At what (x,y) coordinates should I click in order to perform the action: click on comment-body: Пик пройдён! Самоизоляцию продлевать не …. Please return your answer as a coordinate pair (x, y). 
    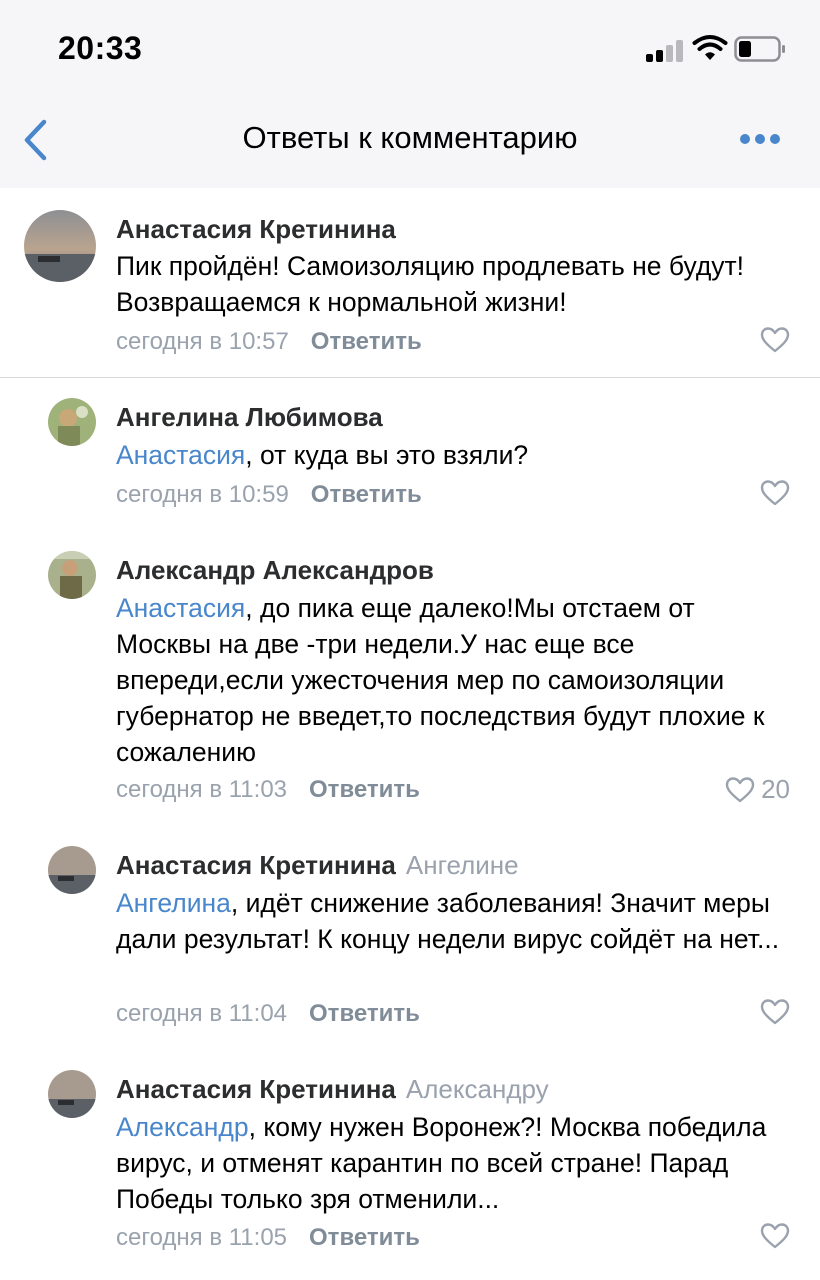
    Looking at the image, I should click on (430, 284).